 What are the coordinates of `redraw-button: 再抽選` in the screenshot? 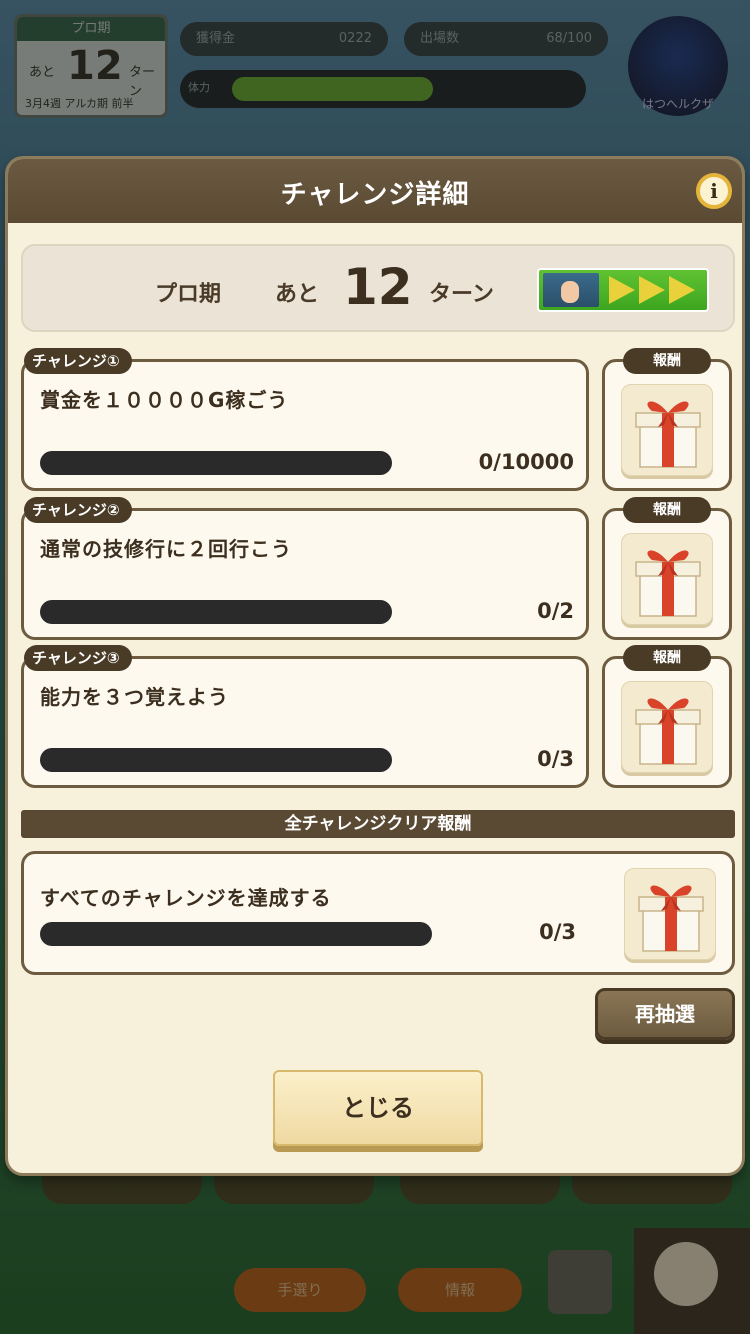 It's located at (665, 1014).